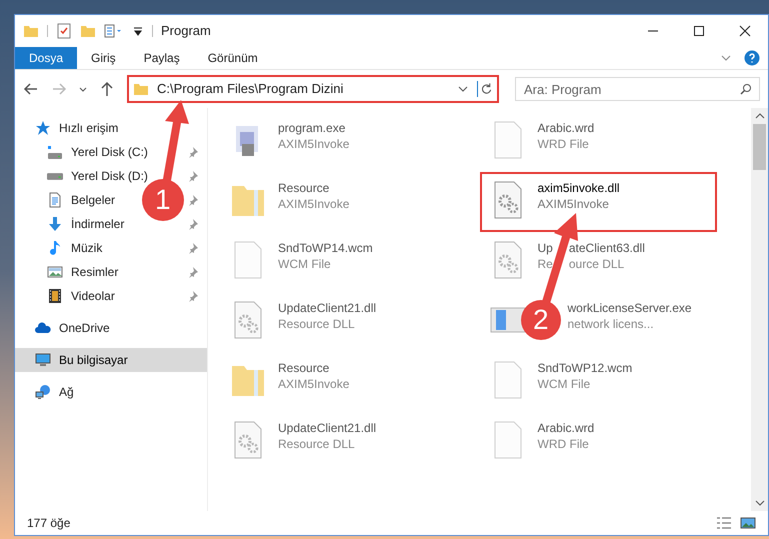  What do you see at coordinates (64, 31) in the screenshot?
I see `checklist-icon` at bounding box center [64, 31].